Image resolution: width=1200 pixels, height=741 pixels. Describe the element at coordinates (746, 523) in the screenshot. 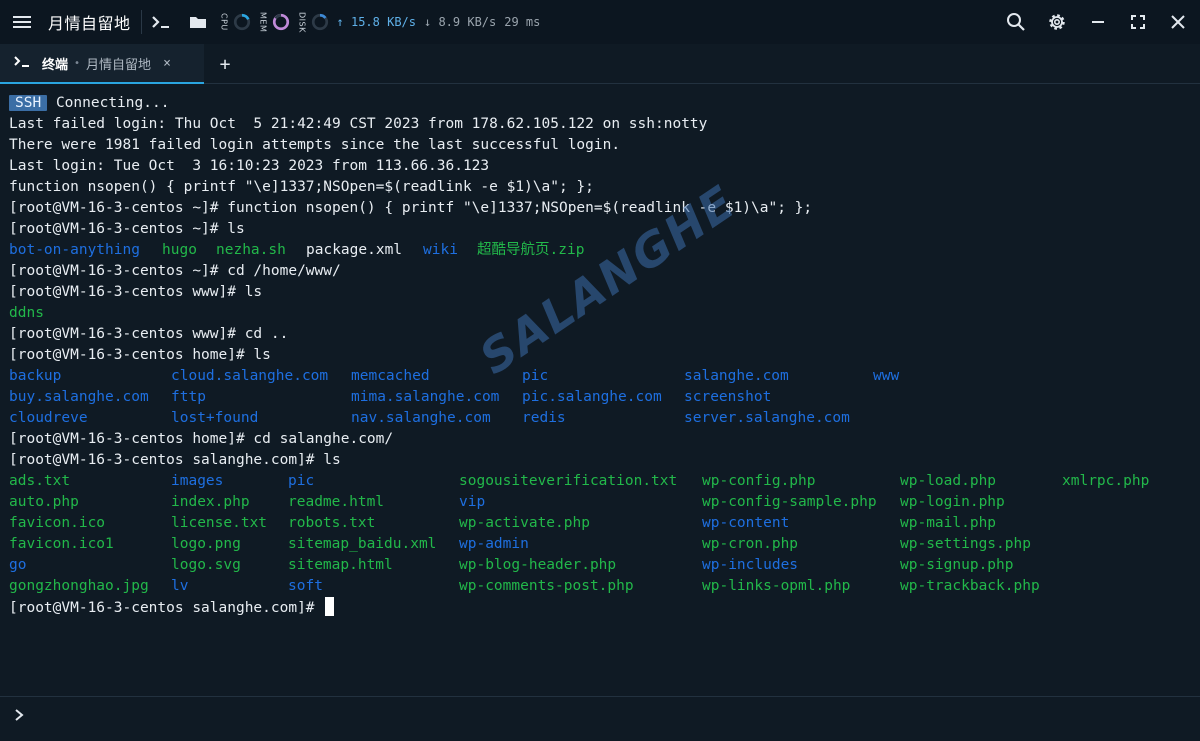

I see `ls-entry-directory: wp-content` at that location.